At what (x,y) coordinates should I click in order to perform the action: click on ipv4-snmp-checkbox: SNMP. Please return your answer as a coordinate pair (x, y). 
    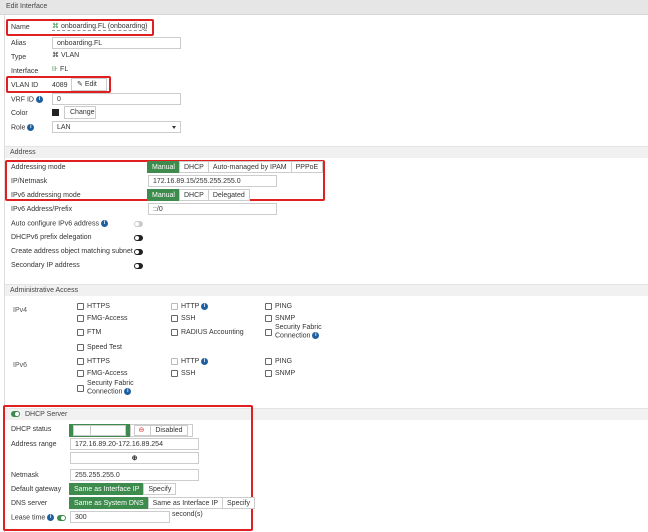
    Looking at the image, I should click on (280, 318).